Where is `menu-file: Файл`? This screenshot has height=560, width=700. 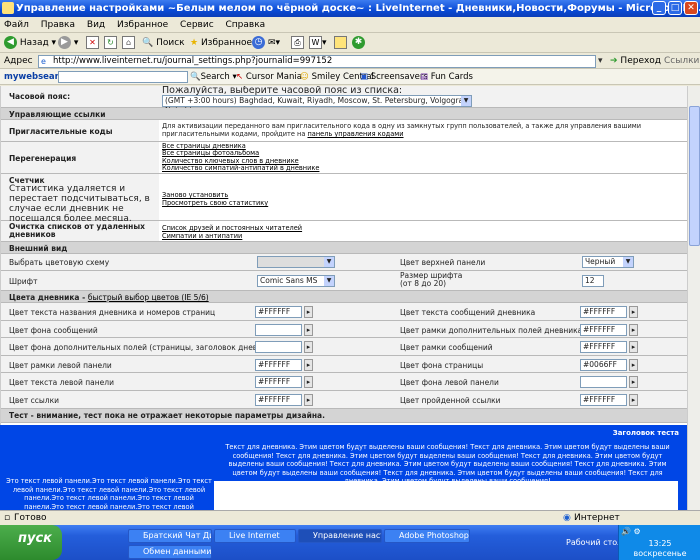 menu-file: Файл is located at coordinates (16, 25).